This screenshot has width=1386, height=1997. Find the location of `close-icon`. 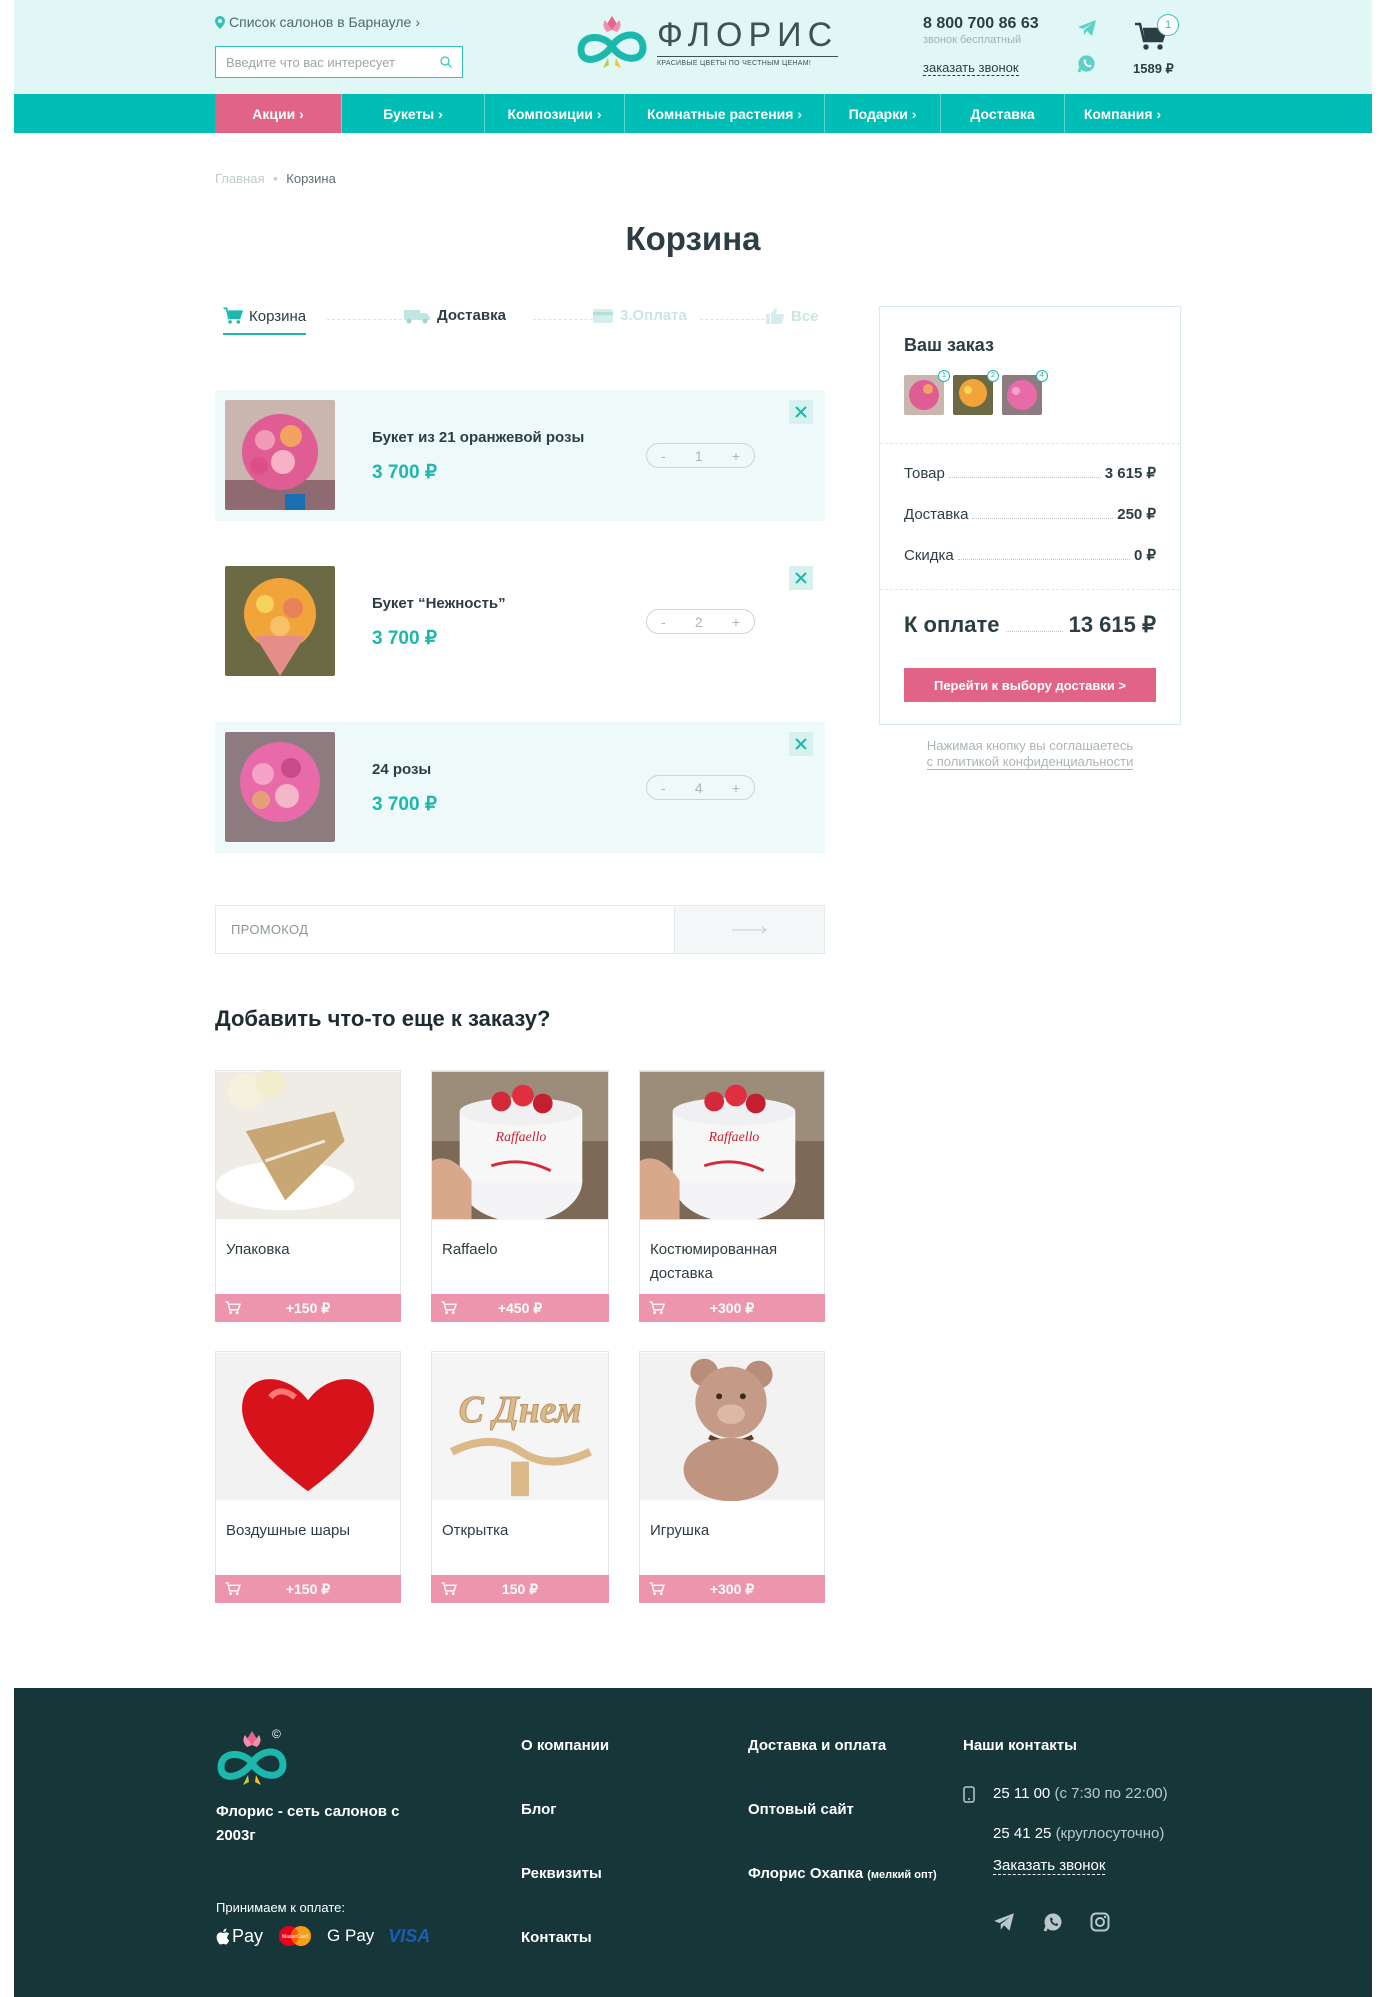

close-icon is located at coordinates (801, 744).